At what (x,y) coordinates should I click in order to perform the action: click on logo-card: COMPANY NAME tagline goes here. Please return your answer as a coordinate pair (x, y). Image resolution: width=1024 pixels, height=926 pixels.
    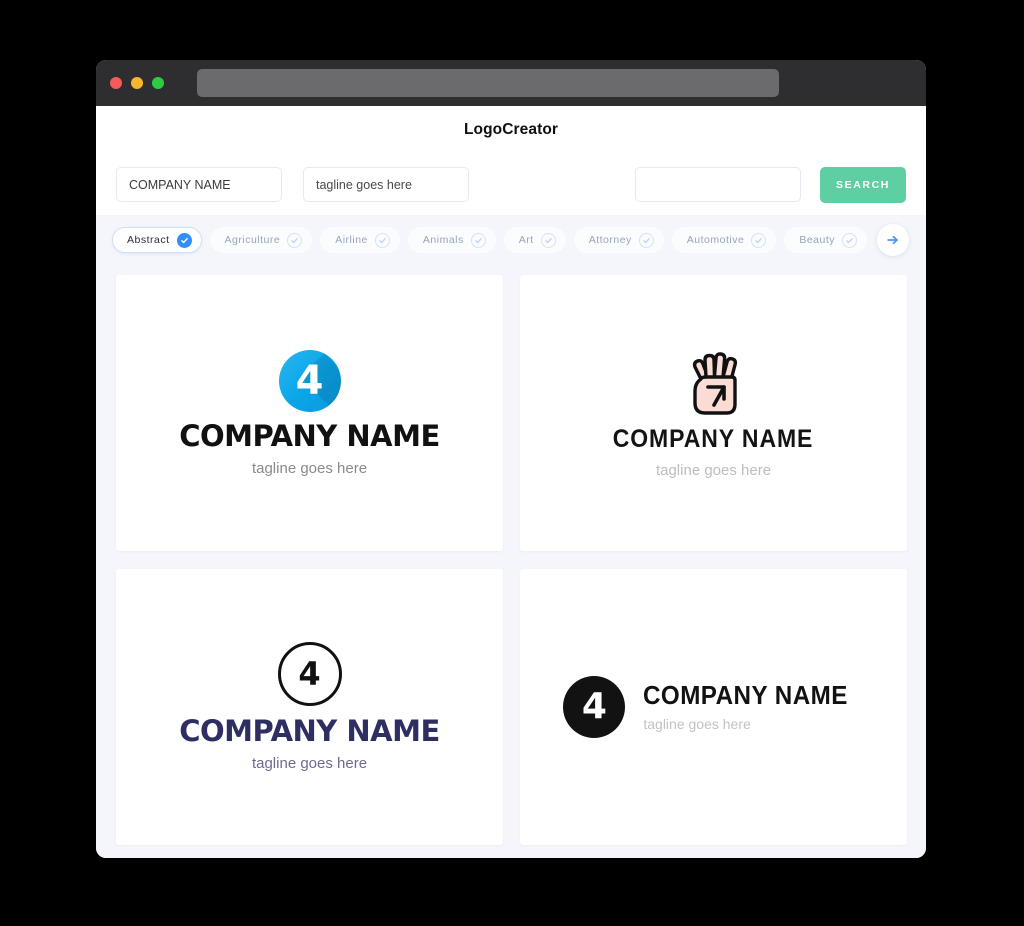
    Looking at the image, I should click on (713, 413).